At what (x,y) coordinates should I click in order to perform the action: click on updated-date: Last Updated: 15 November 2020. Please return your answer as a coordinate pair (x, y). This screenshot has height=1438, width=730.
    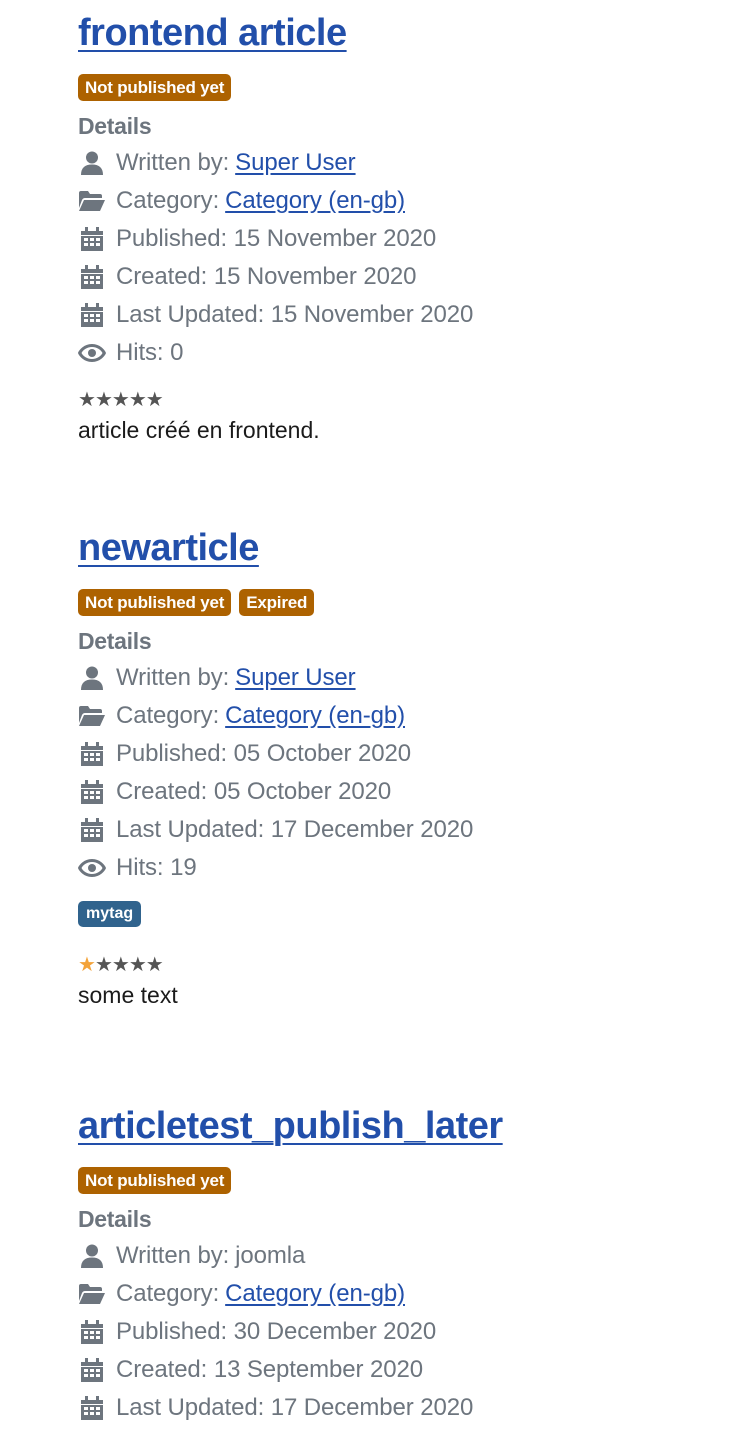
    Looking at the image, I should click on (295, 314).